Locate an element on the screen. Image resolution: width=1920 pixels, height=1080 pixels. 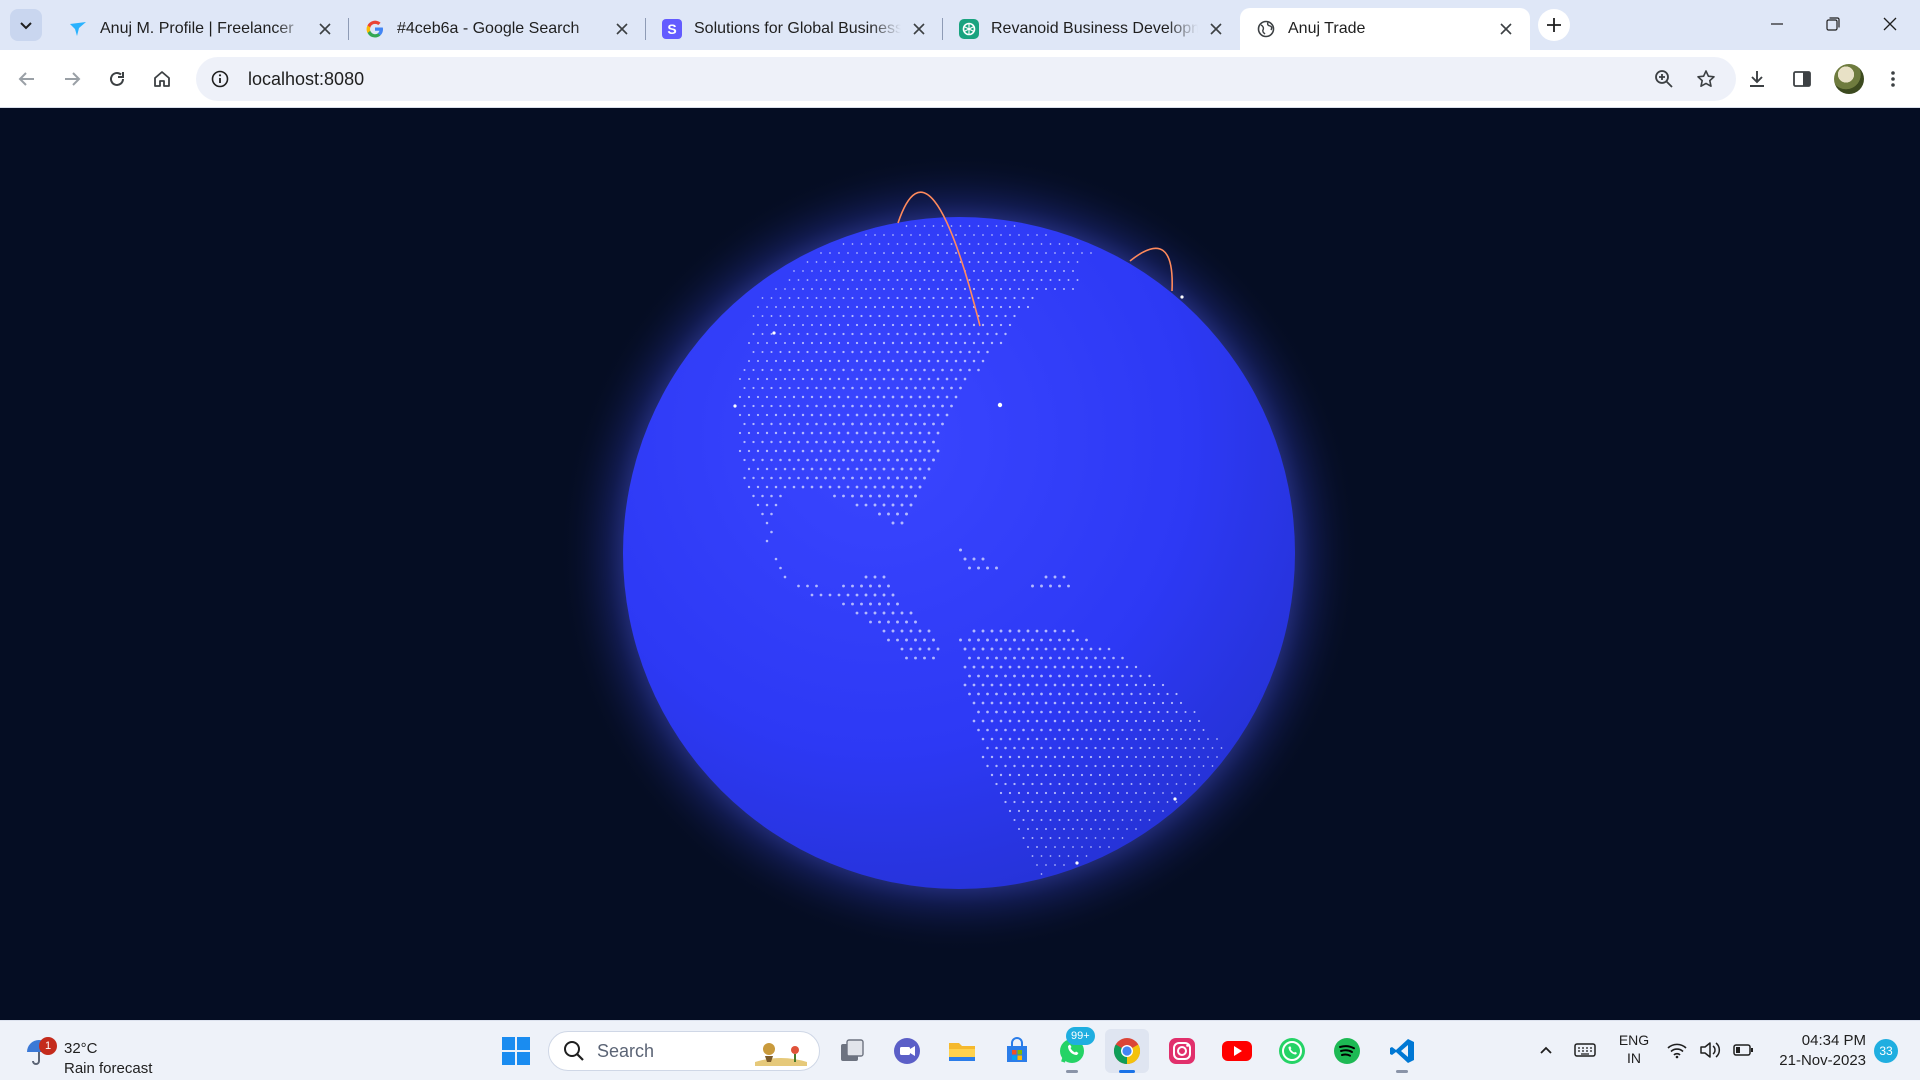
touch-keyboard-button is located at coordinates (1585, 1050).